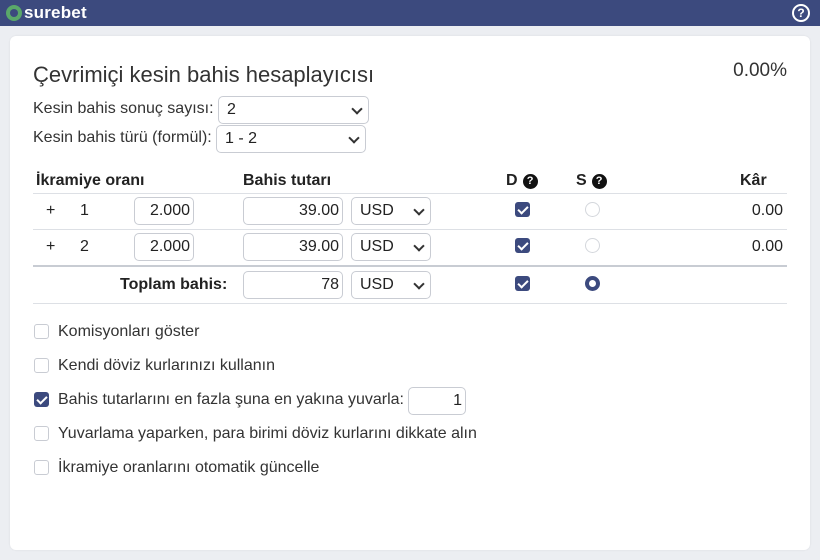 The image size is (820, 560). What do you see at coordinates (14, 13) in the screenshot?
I see `surebet-logo-icon` at bounding box center [14, 13].